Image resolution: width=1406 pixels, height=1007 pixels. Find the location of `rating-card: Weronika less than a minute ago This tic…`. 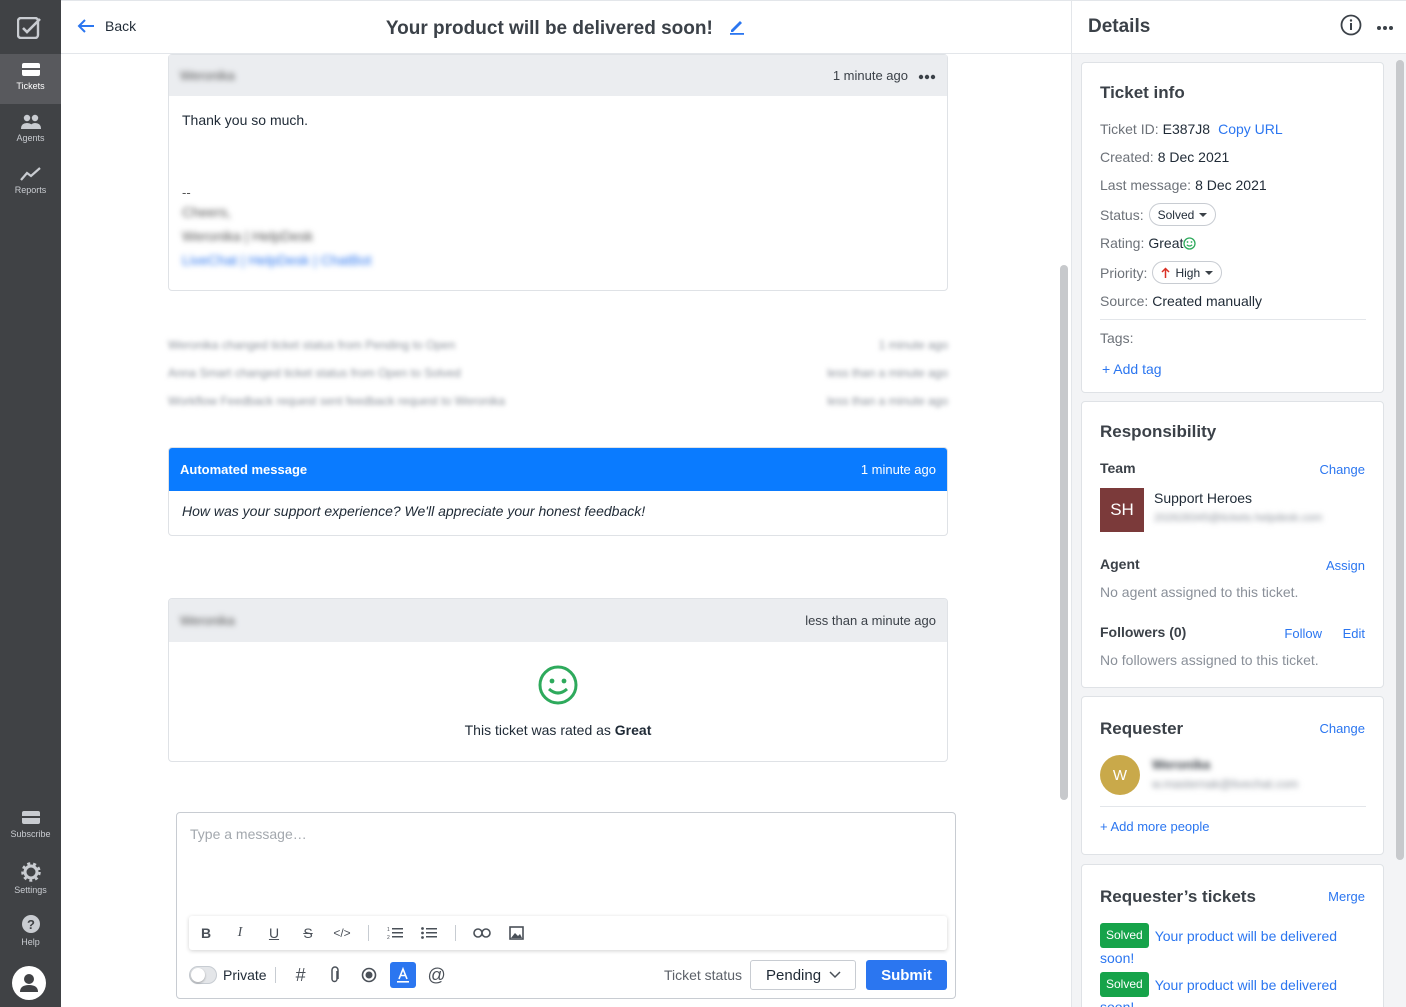

rating-card: Weronika less than a minute ago This tic… is located at coordinates (558, 680).